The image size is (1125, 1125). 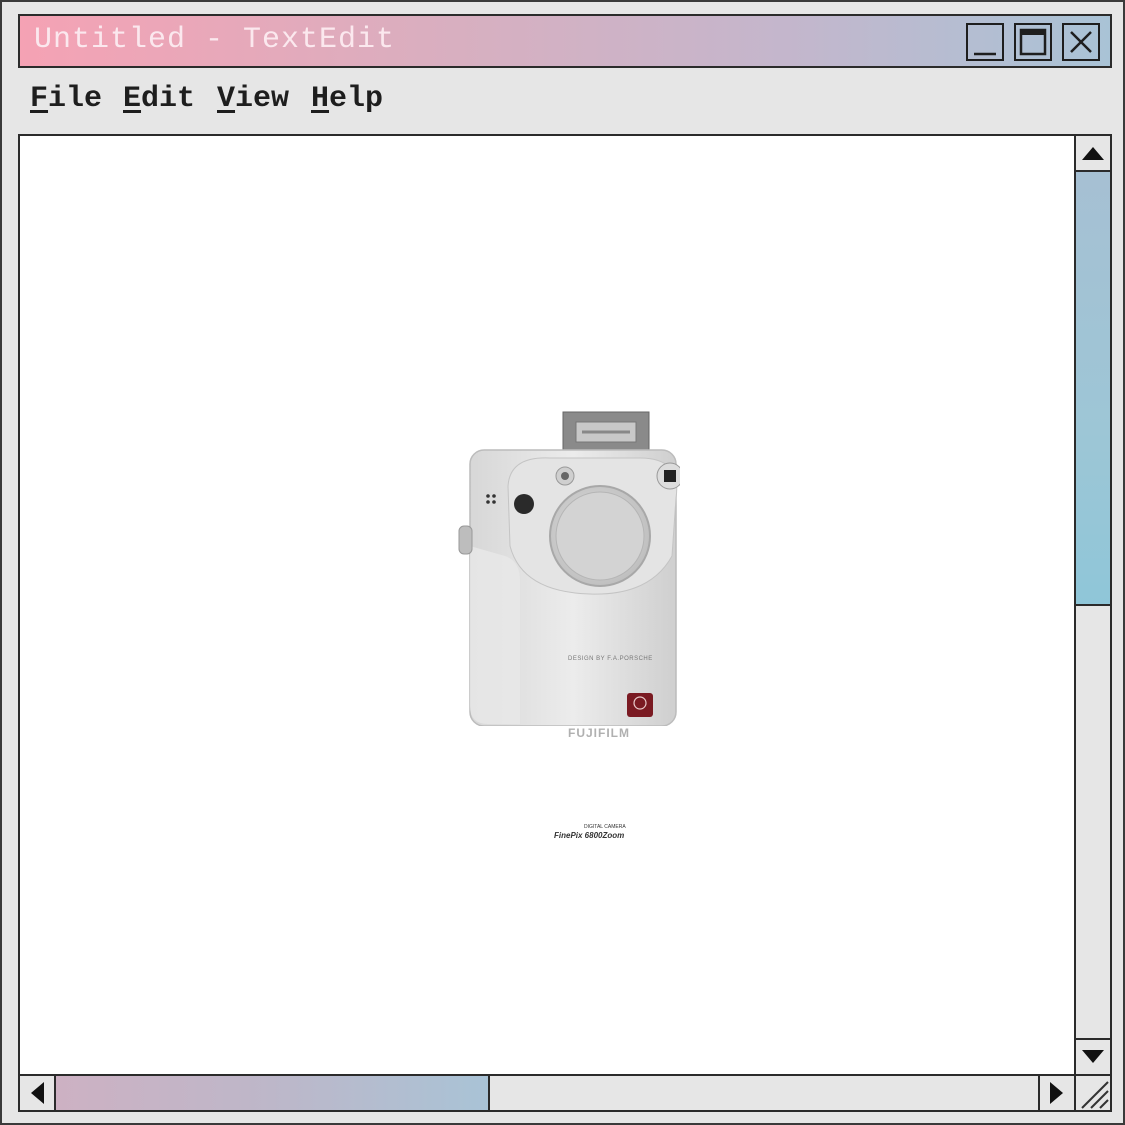 I want to click on menu-file-label: ile, so click(x=75, y=99).